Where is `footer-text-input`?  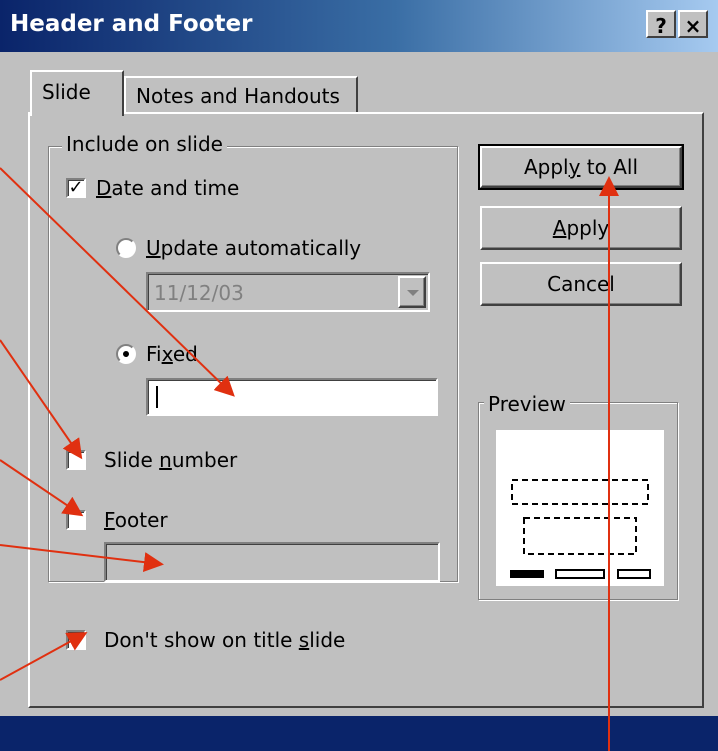
footer-text-input is located at coordinates (272, 562).